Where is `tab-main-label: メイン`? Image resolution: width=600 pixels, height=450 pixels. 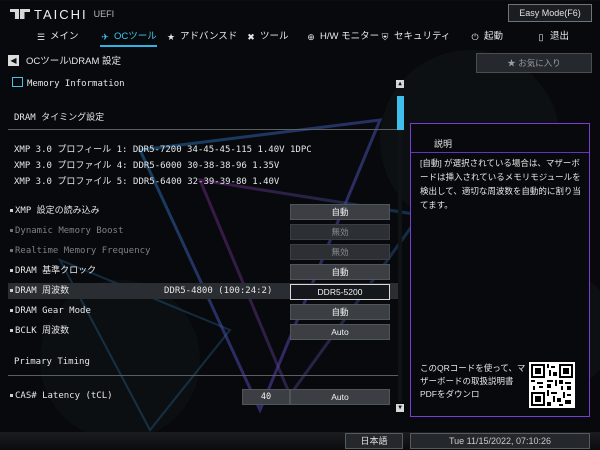
tab-main-label: メイン is located at coordinates (64, 36).